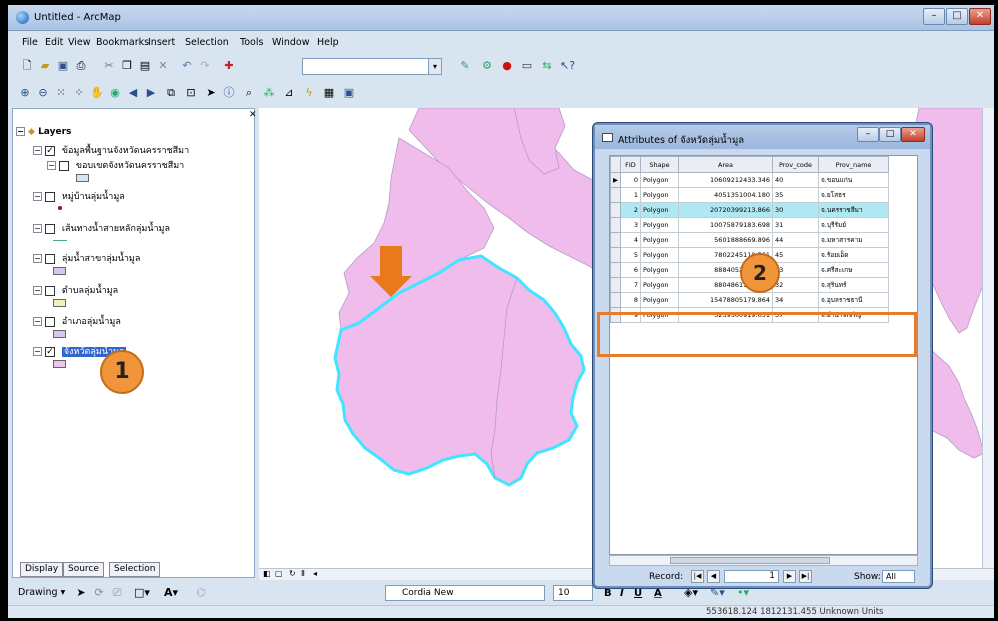 This screenshot has height=621, width=998. What do you see at coordinates (615, 180) in the screenshot?
I see `row-selector: ▶` at bounding box center [615, 180].